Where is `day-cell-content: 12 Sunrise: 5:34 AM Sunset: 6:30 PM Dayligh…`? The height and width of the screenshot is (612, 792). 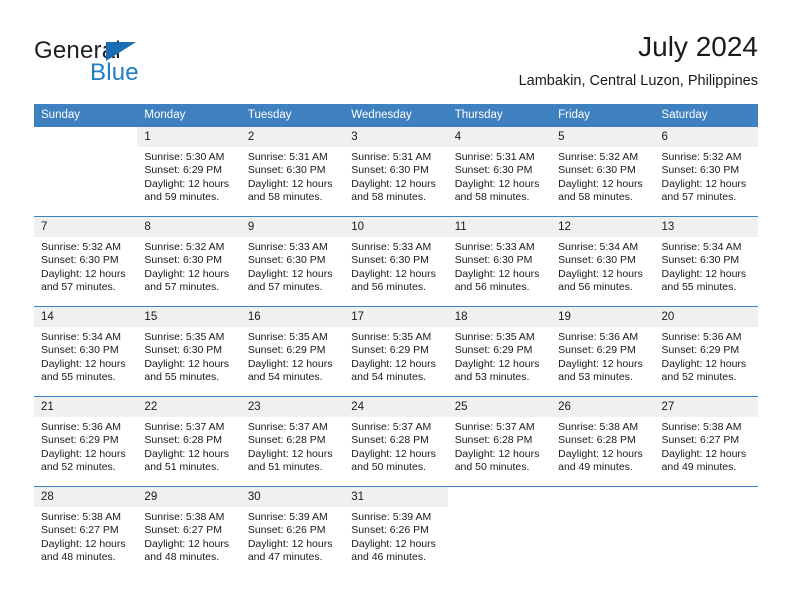
day-cell-content: 12 Sunrise: 5:34 AM Sunset: 6:30 PM Dayligh… is located at coordinates (603, 261).